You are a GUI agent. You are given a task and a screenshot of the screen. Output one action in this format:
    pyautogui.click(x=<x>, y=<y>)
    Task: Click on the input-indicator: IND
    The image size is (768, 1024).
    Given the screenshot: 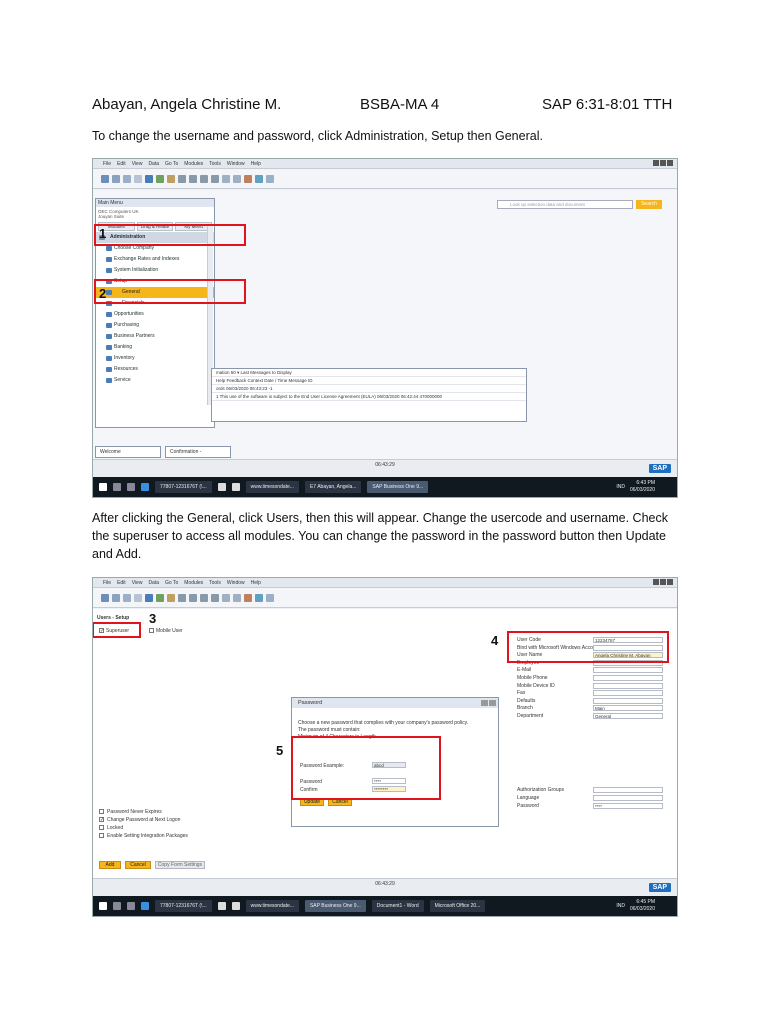 What is the action you would take?
    pyautogui.click(x=620, y=487)
    